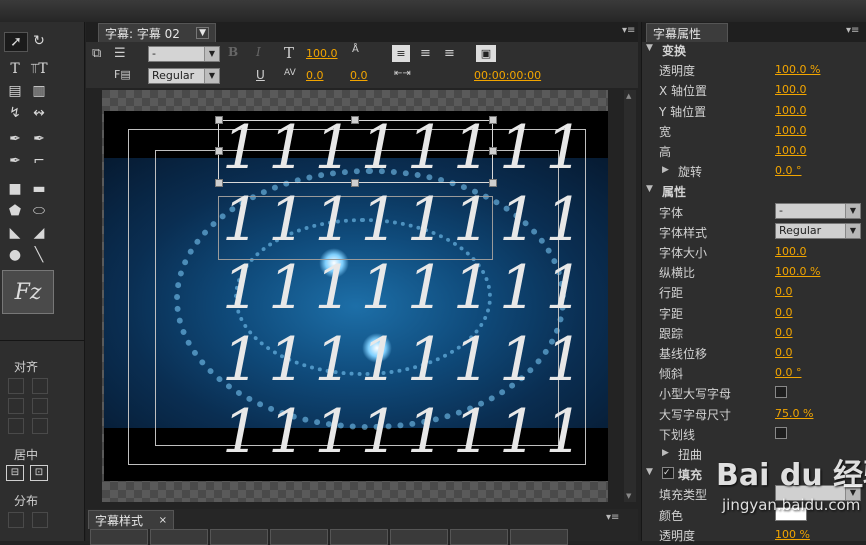 The image size is (866, 545). I want to click on property-dropdown: - ▼, so click(818, 210).